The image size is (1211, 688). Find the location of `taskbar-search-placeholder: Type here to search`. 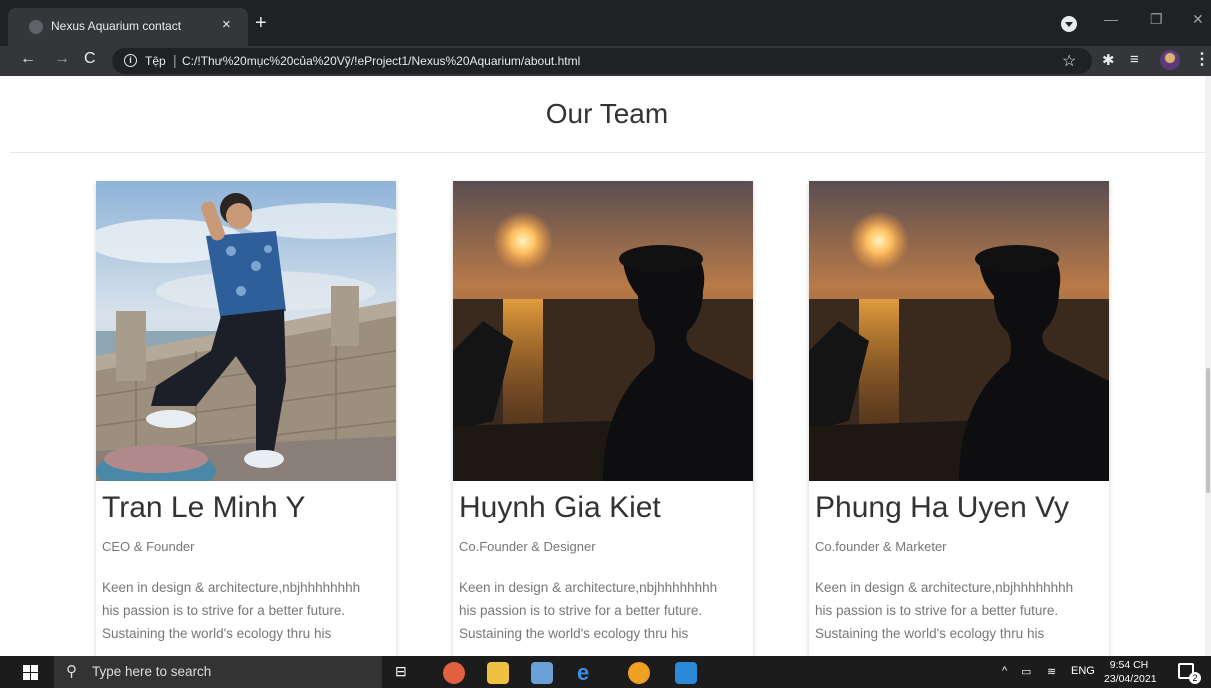

taskbar-search-placeholder: Type here to search is located at coordinates (152, 671).